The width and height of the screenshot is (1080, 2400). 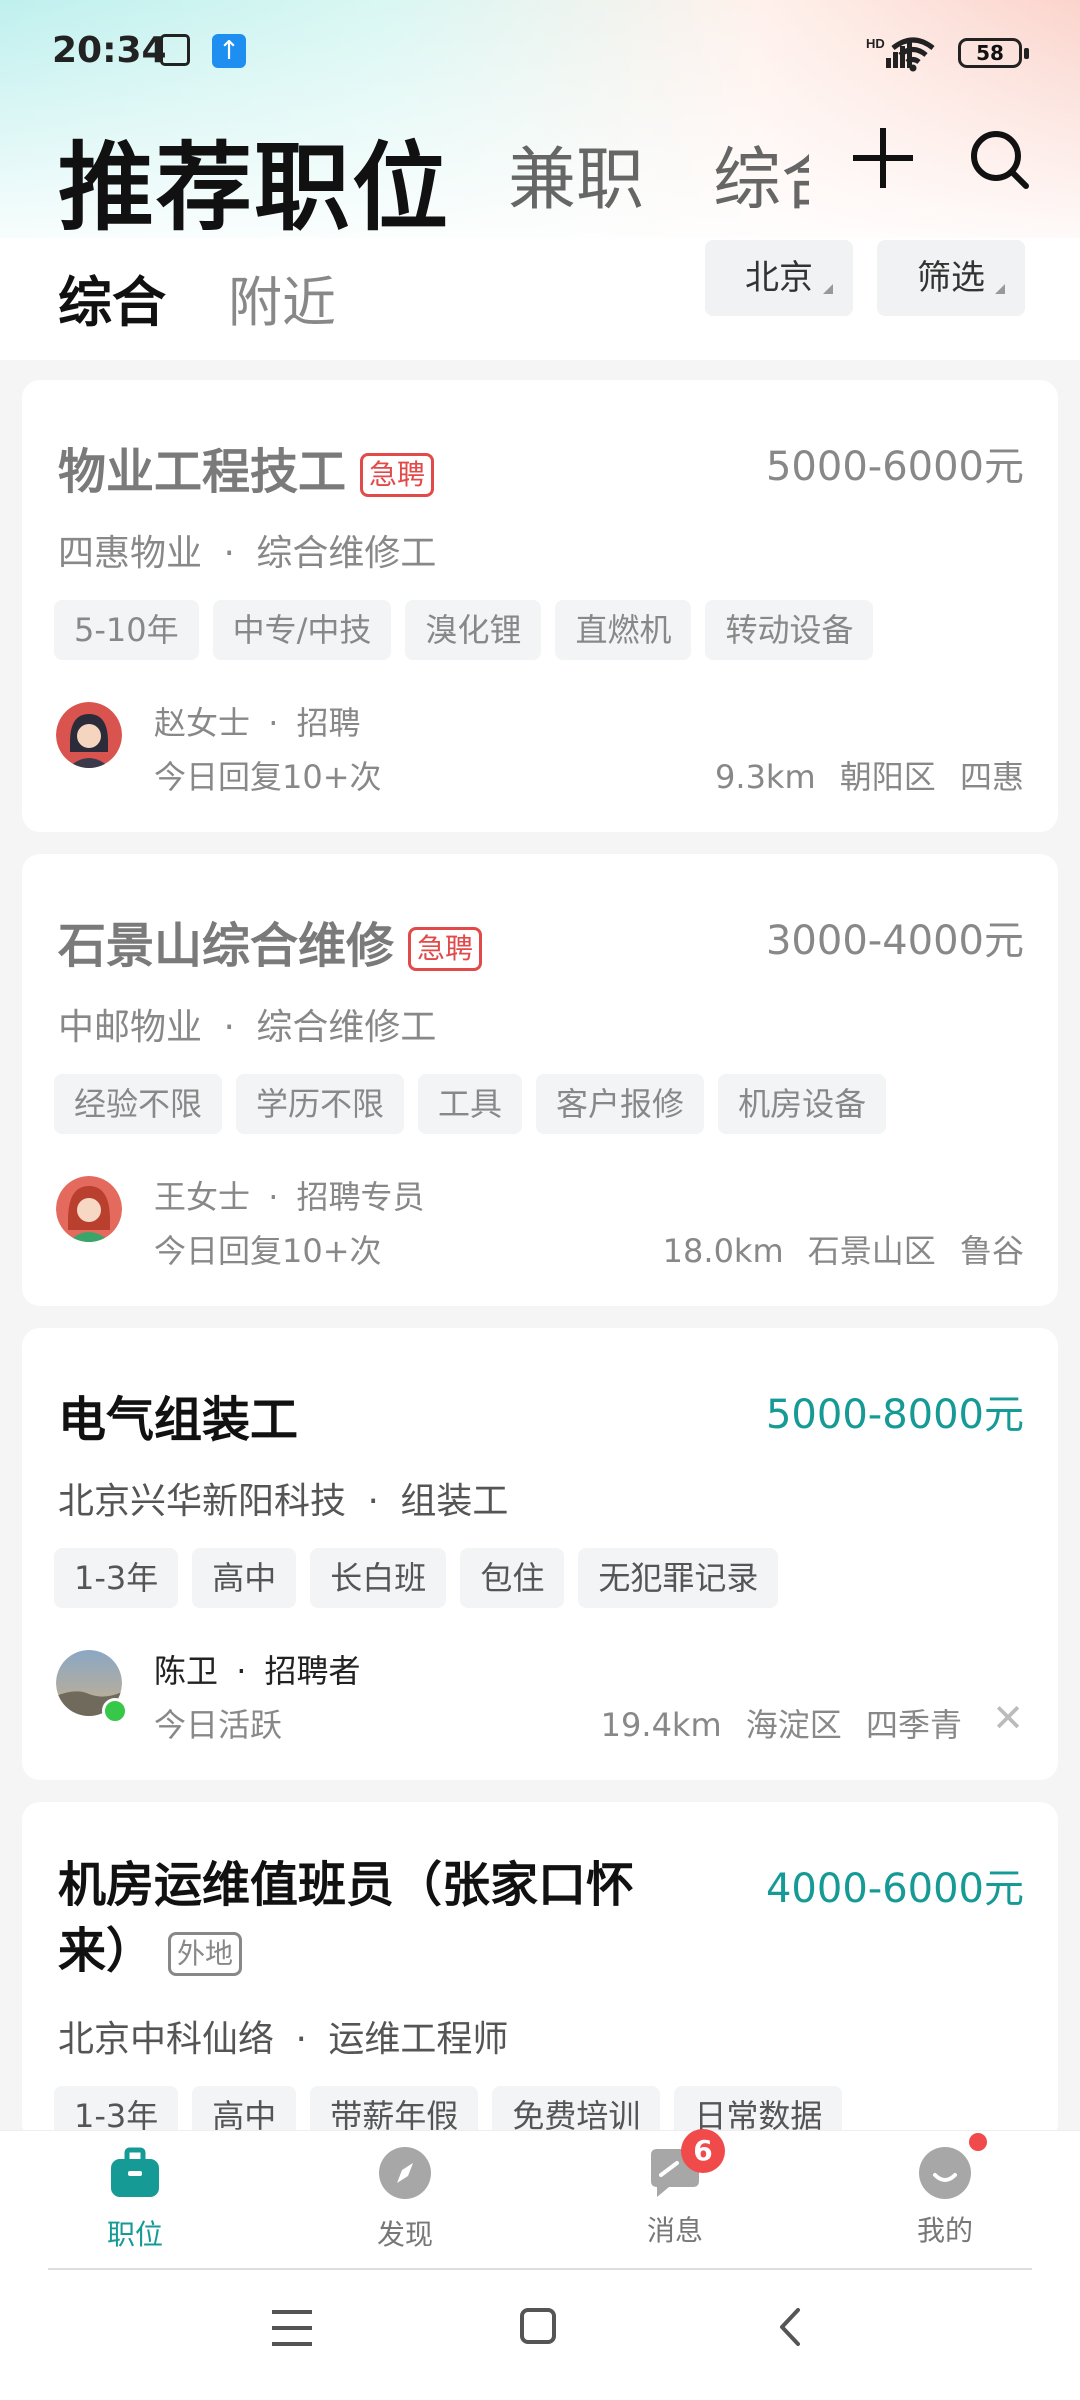 What do you see at coordinates (282, 297) in the screenshot?
I see `subtab-nearby: 附近` at bounding box center [282, 297].